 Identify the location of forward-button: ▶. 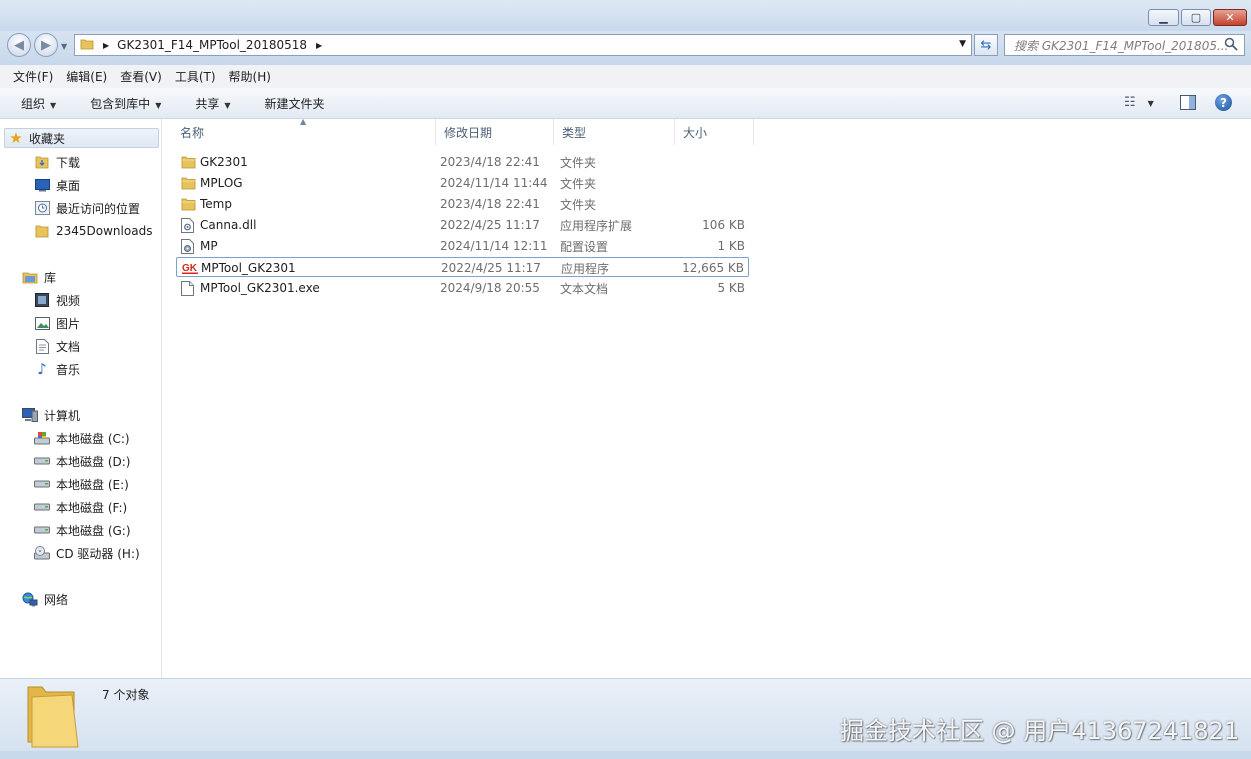
(46, 45).